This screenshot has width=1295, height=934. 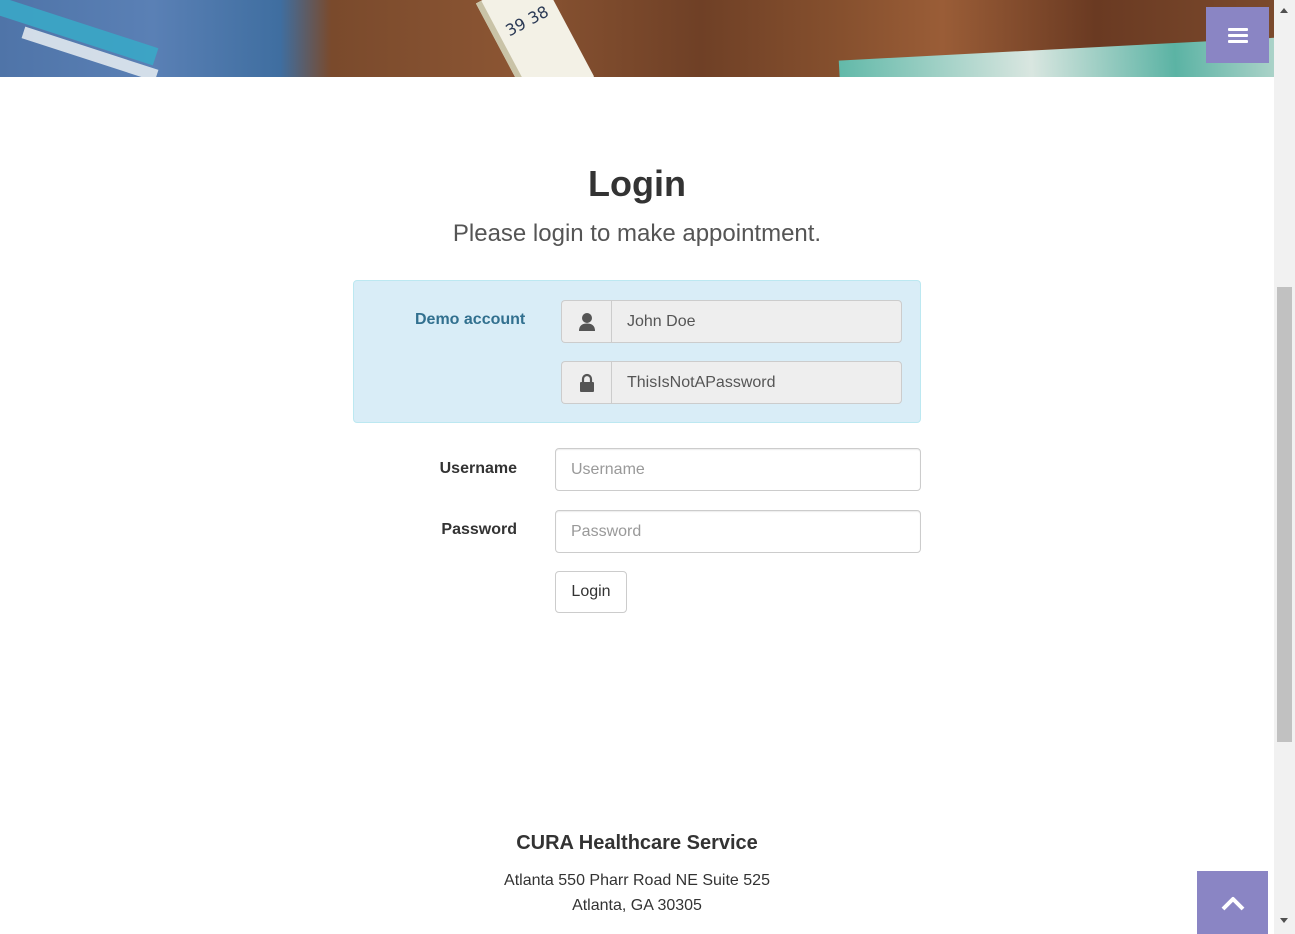 What do you see at coordinates (637, 183) in the screenshot?
I see `page-title: Login` at bounding box center [637, 183].